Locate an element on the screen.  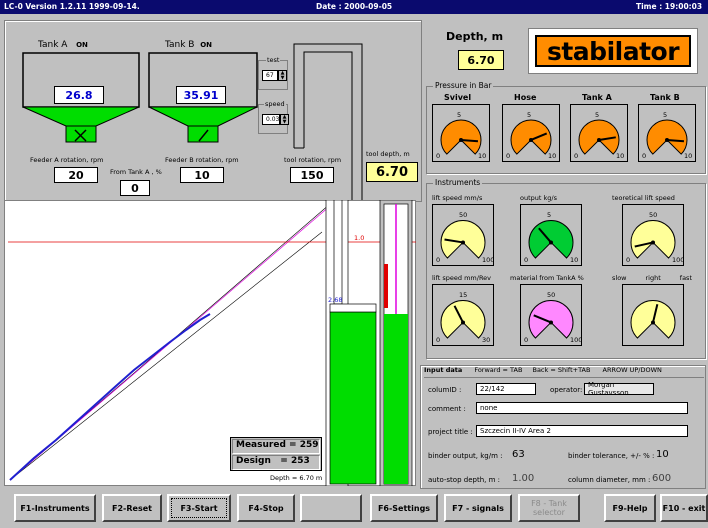
pressure-gauge-label: Tank B is located at coordinates (665, 97).